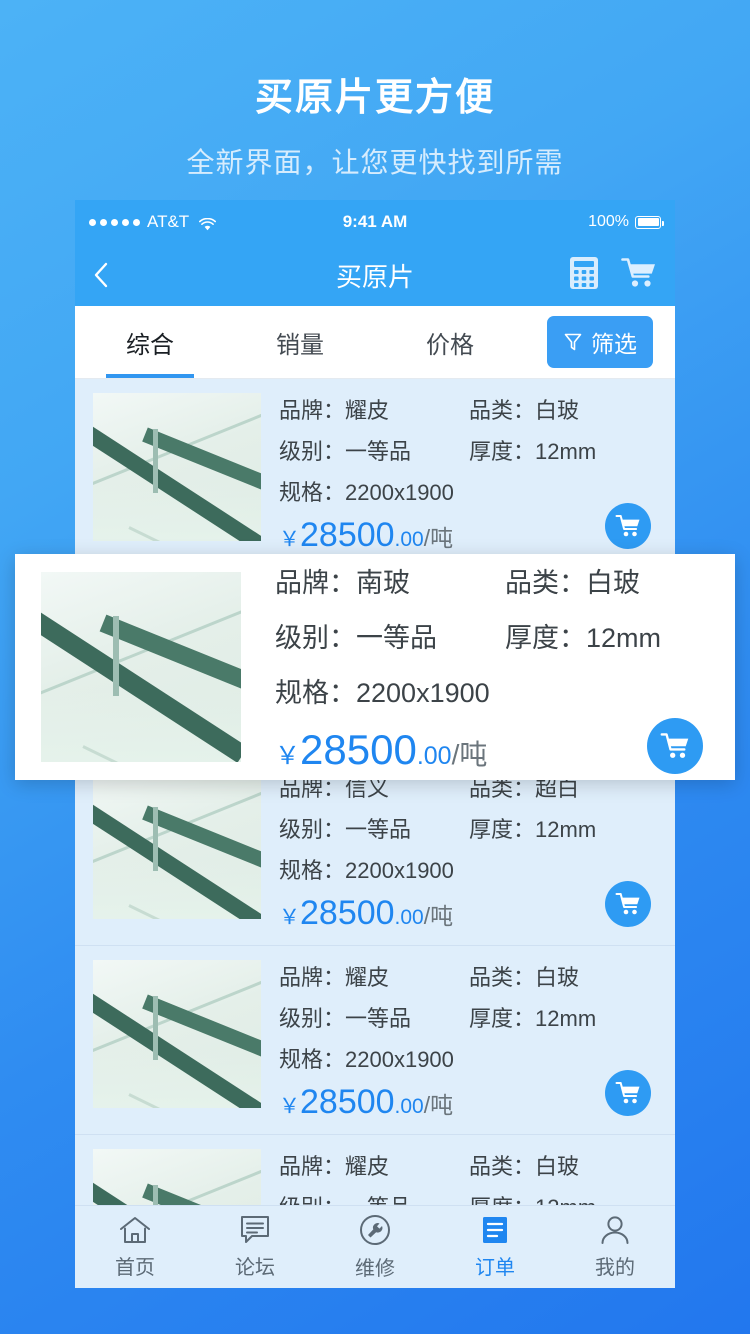 Image resolution: width=750 pixels, height=1334 pixels. I want to click on tab-price: 价格, so click(450, 342).